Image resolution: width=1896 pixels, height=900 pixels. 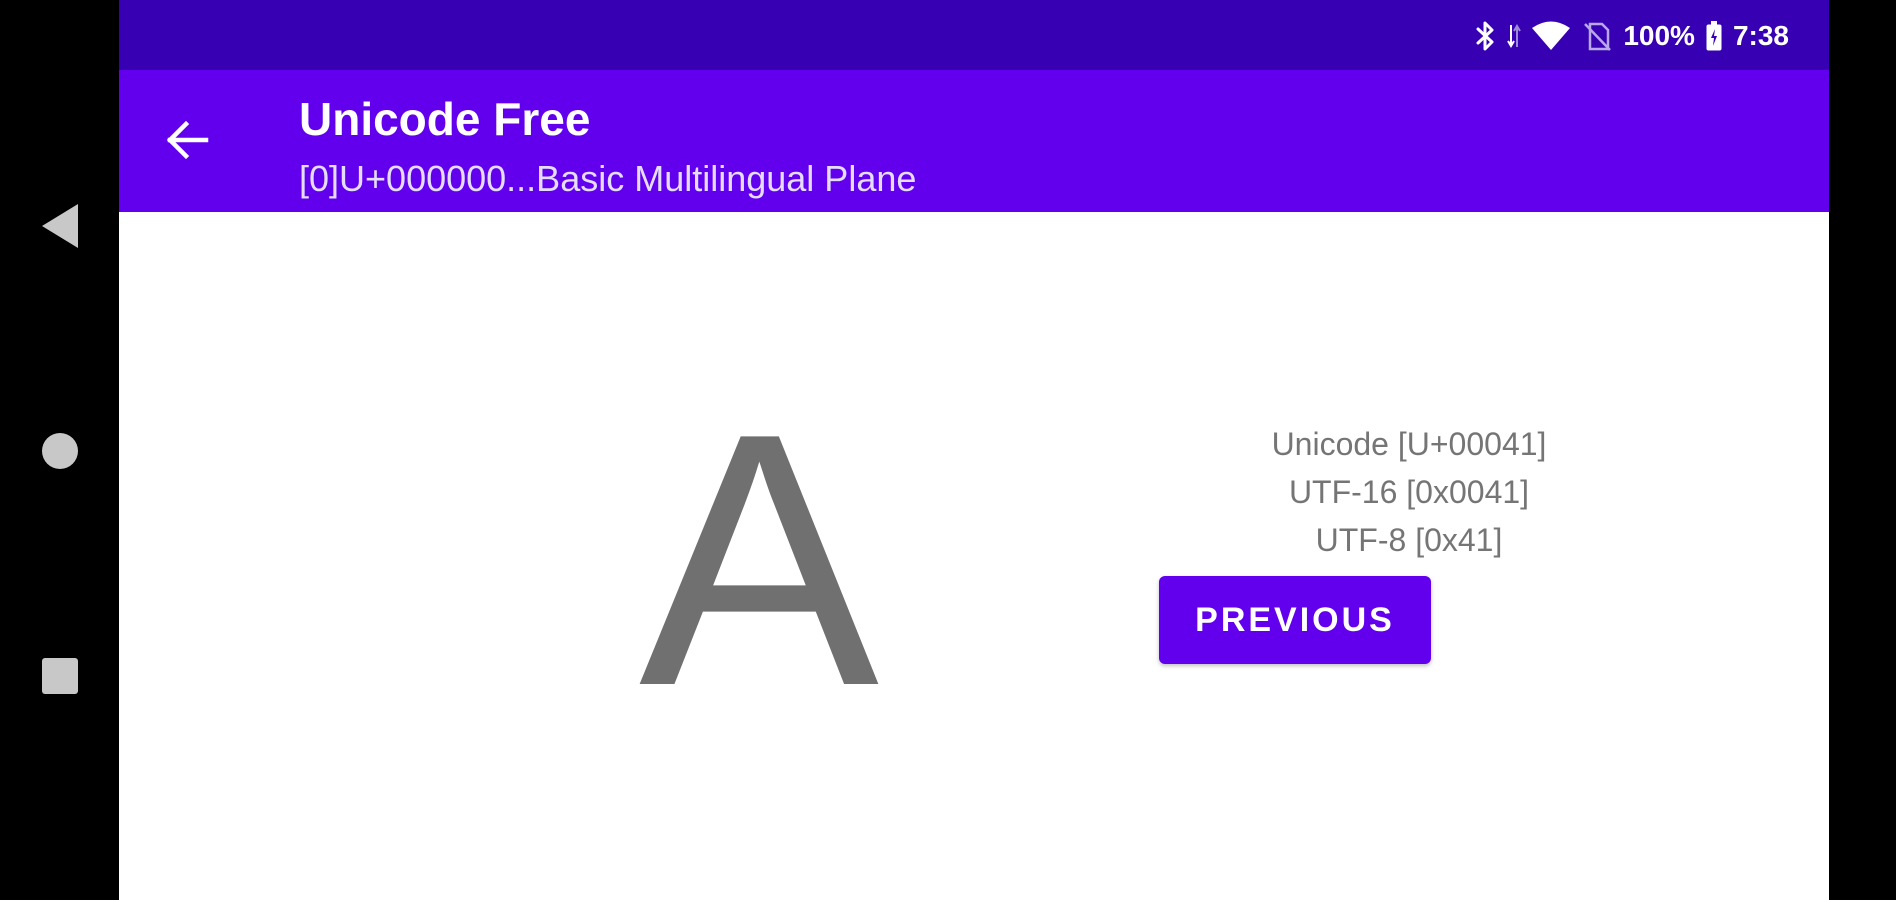 I want to click on status-icons: 100% 7:38, so click(x=1632, y=36).